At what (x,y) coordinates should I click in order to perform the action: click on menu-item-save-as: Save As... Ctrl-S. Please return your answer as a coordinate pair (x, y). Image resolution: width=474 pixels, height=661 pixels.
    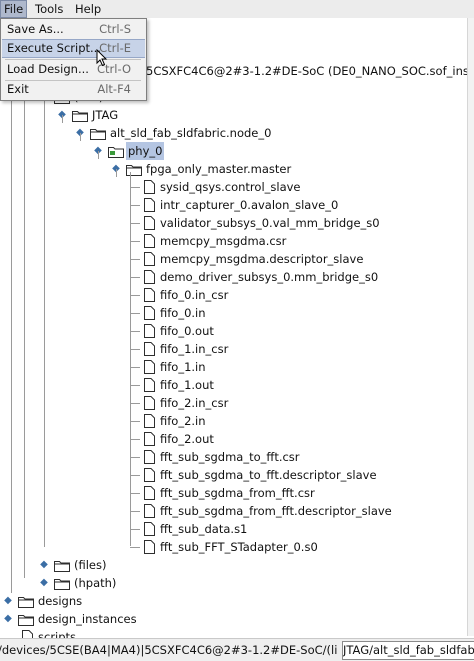
    Looking at the image, I should click on (73, 29).